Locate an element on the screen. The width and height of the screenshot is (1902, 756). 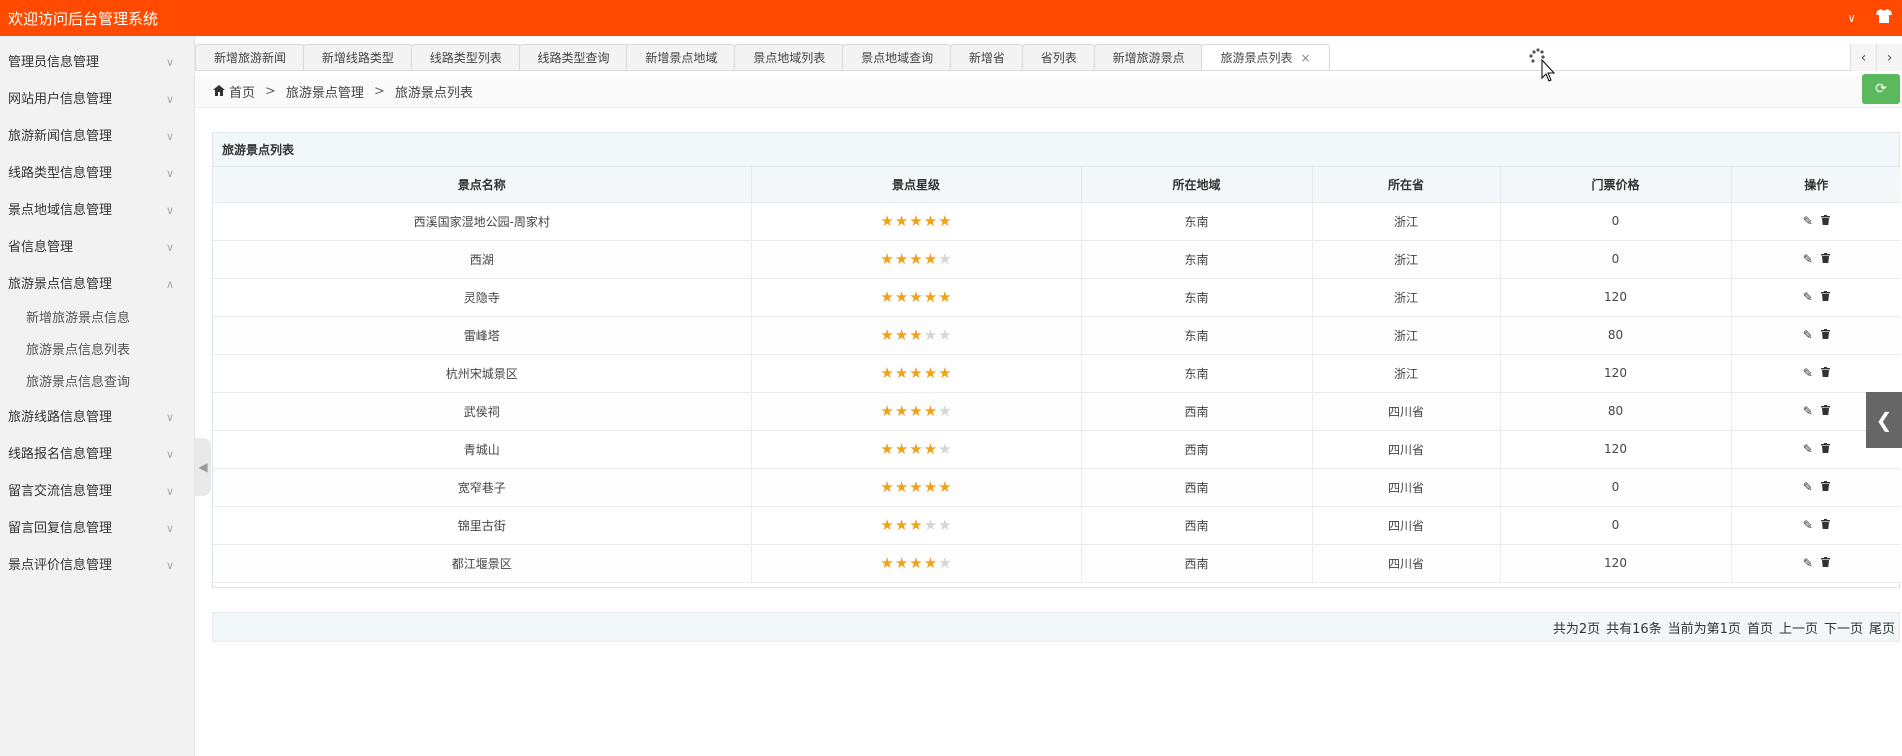
tab-add-news: 新增旅游新闻 is located at coordinates (250, 57).